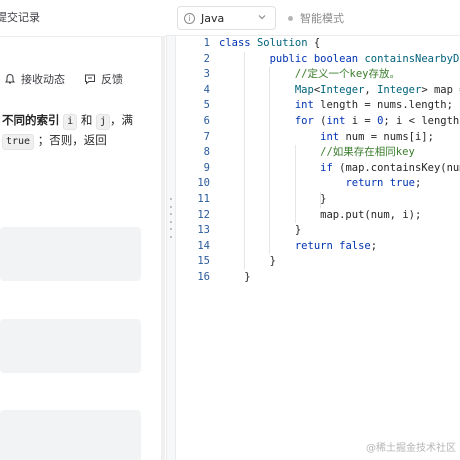 Image resolution: width=460 pixels, height=460 pixels. What do you see at coordinates (103, 122) in the screenshot?
I see `var-j-chip: j` at bounding box center [103, 122].